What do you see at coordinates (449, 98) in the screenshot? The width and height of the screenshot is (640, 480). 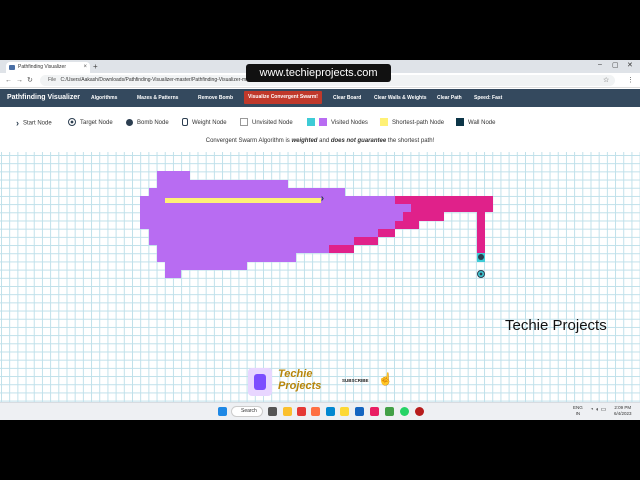 I see `nav-clear-path: Clear Path` at bounding box center [449, 98].